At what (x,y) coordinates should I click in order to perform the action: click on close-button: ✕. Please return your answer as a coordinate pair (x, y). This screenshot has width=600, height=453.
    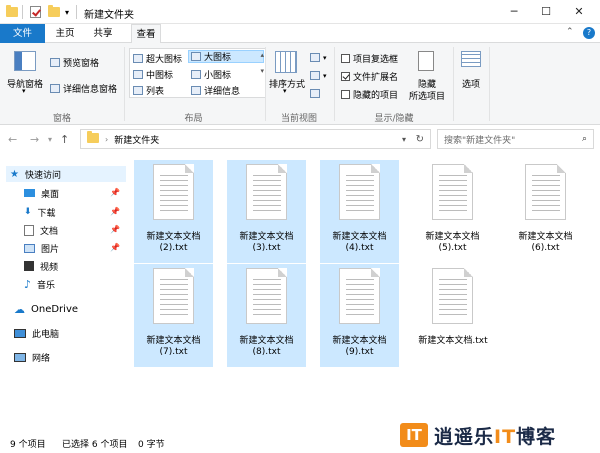
    Looking at the image, I should click on (579, 11).